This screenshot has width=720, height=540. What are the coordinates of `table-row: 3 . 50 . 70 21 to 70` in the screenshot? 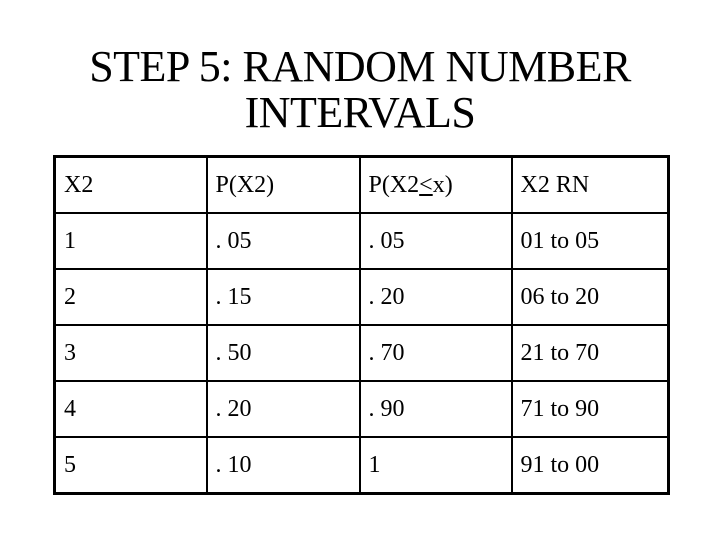 It's located at (361, 353).